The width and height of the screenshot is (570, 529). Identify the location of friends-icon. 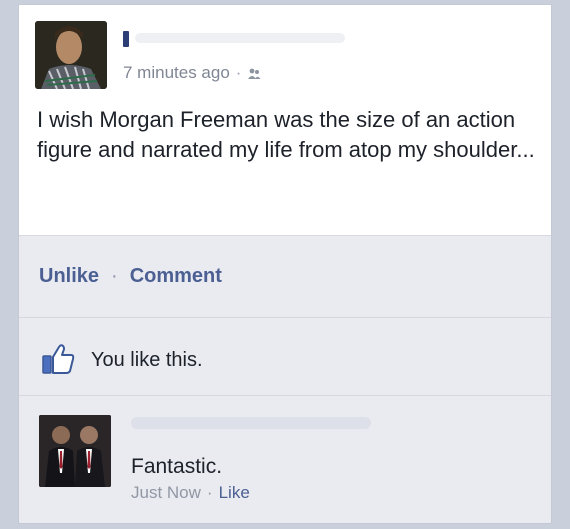
(254, 73).